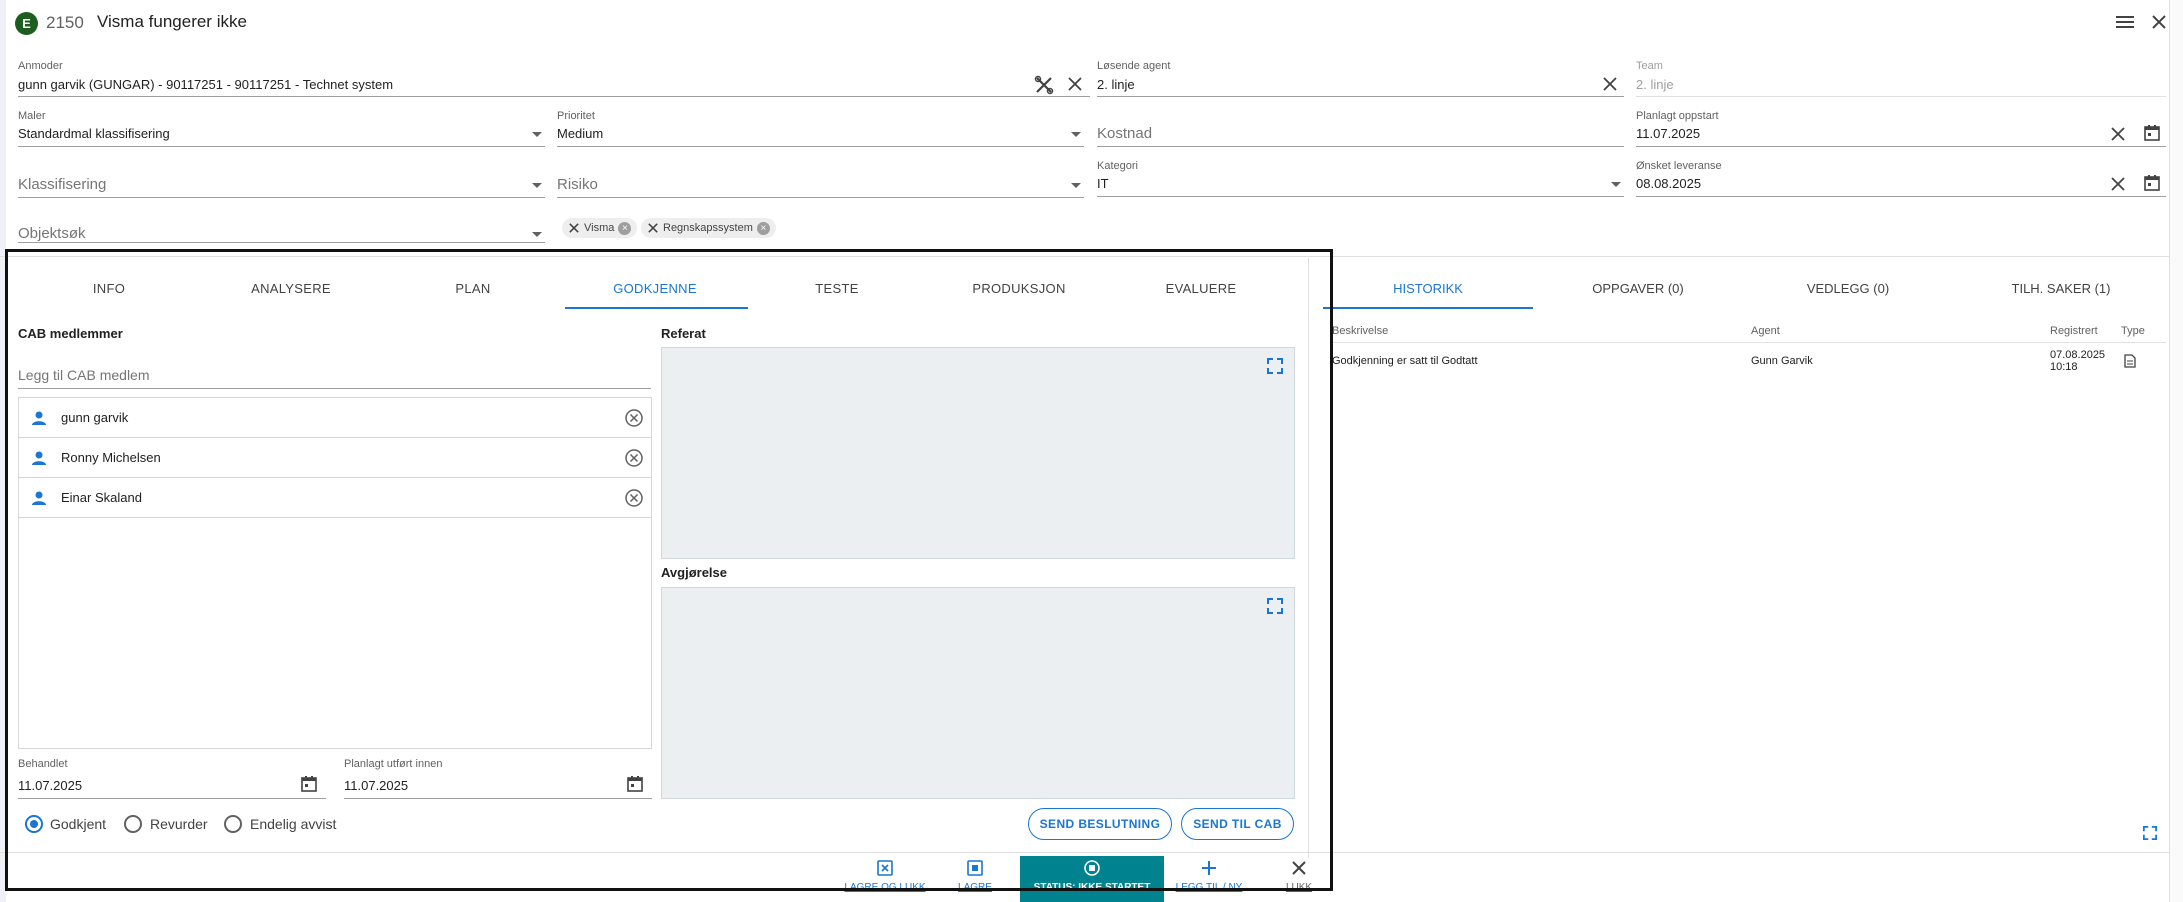 This screenshot has height=902, width=2183. Describe the element at coordinates (1237, 824) in the screenshot. I see `send-til-cab-button: SEND TIL CAB` at that location.